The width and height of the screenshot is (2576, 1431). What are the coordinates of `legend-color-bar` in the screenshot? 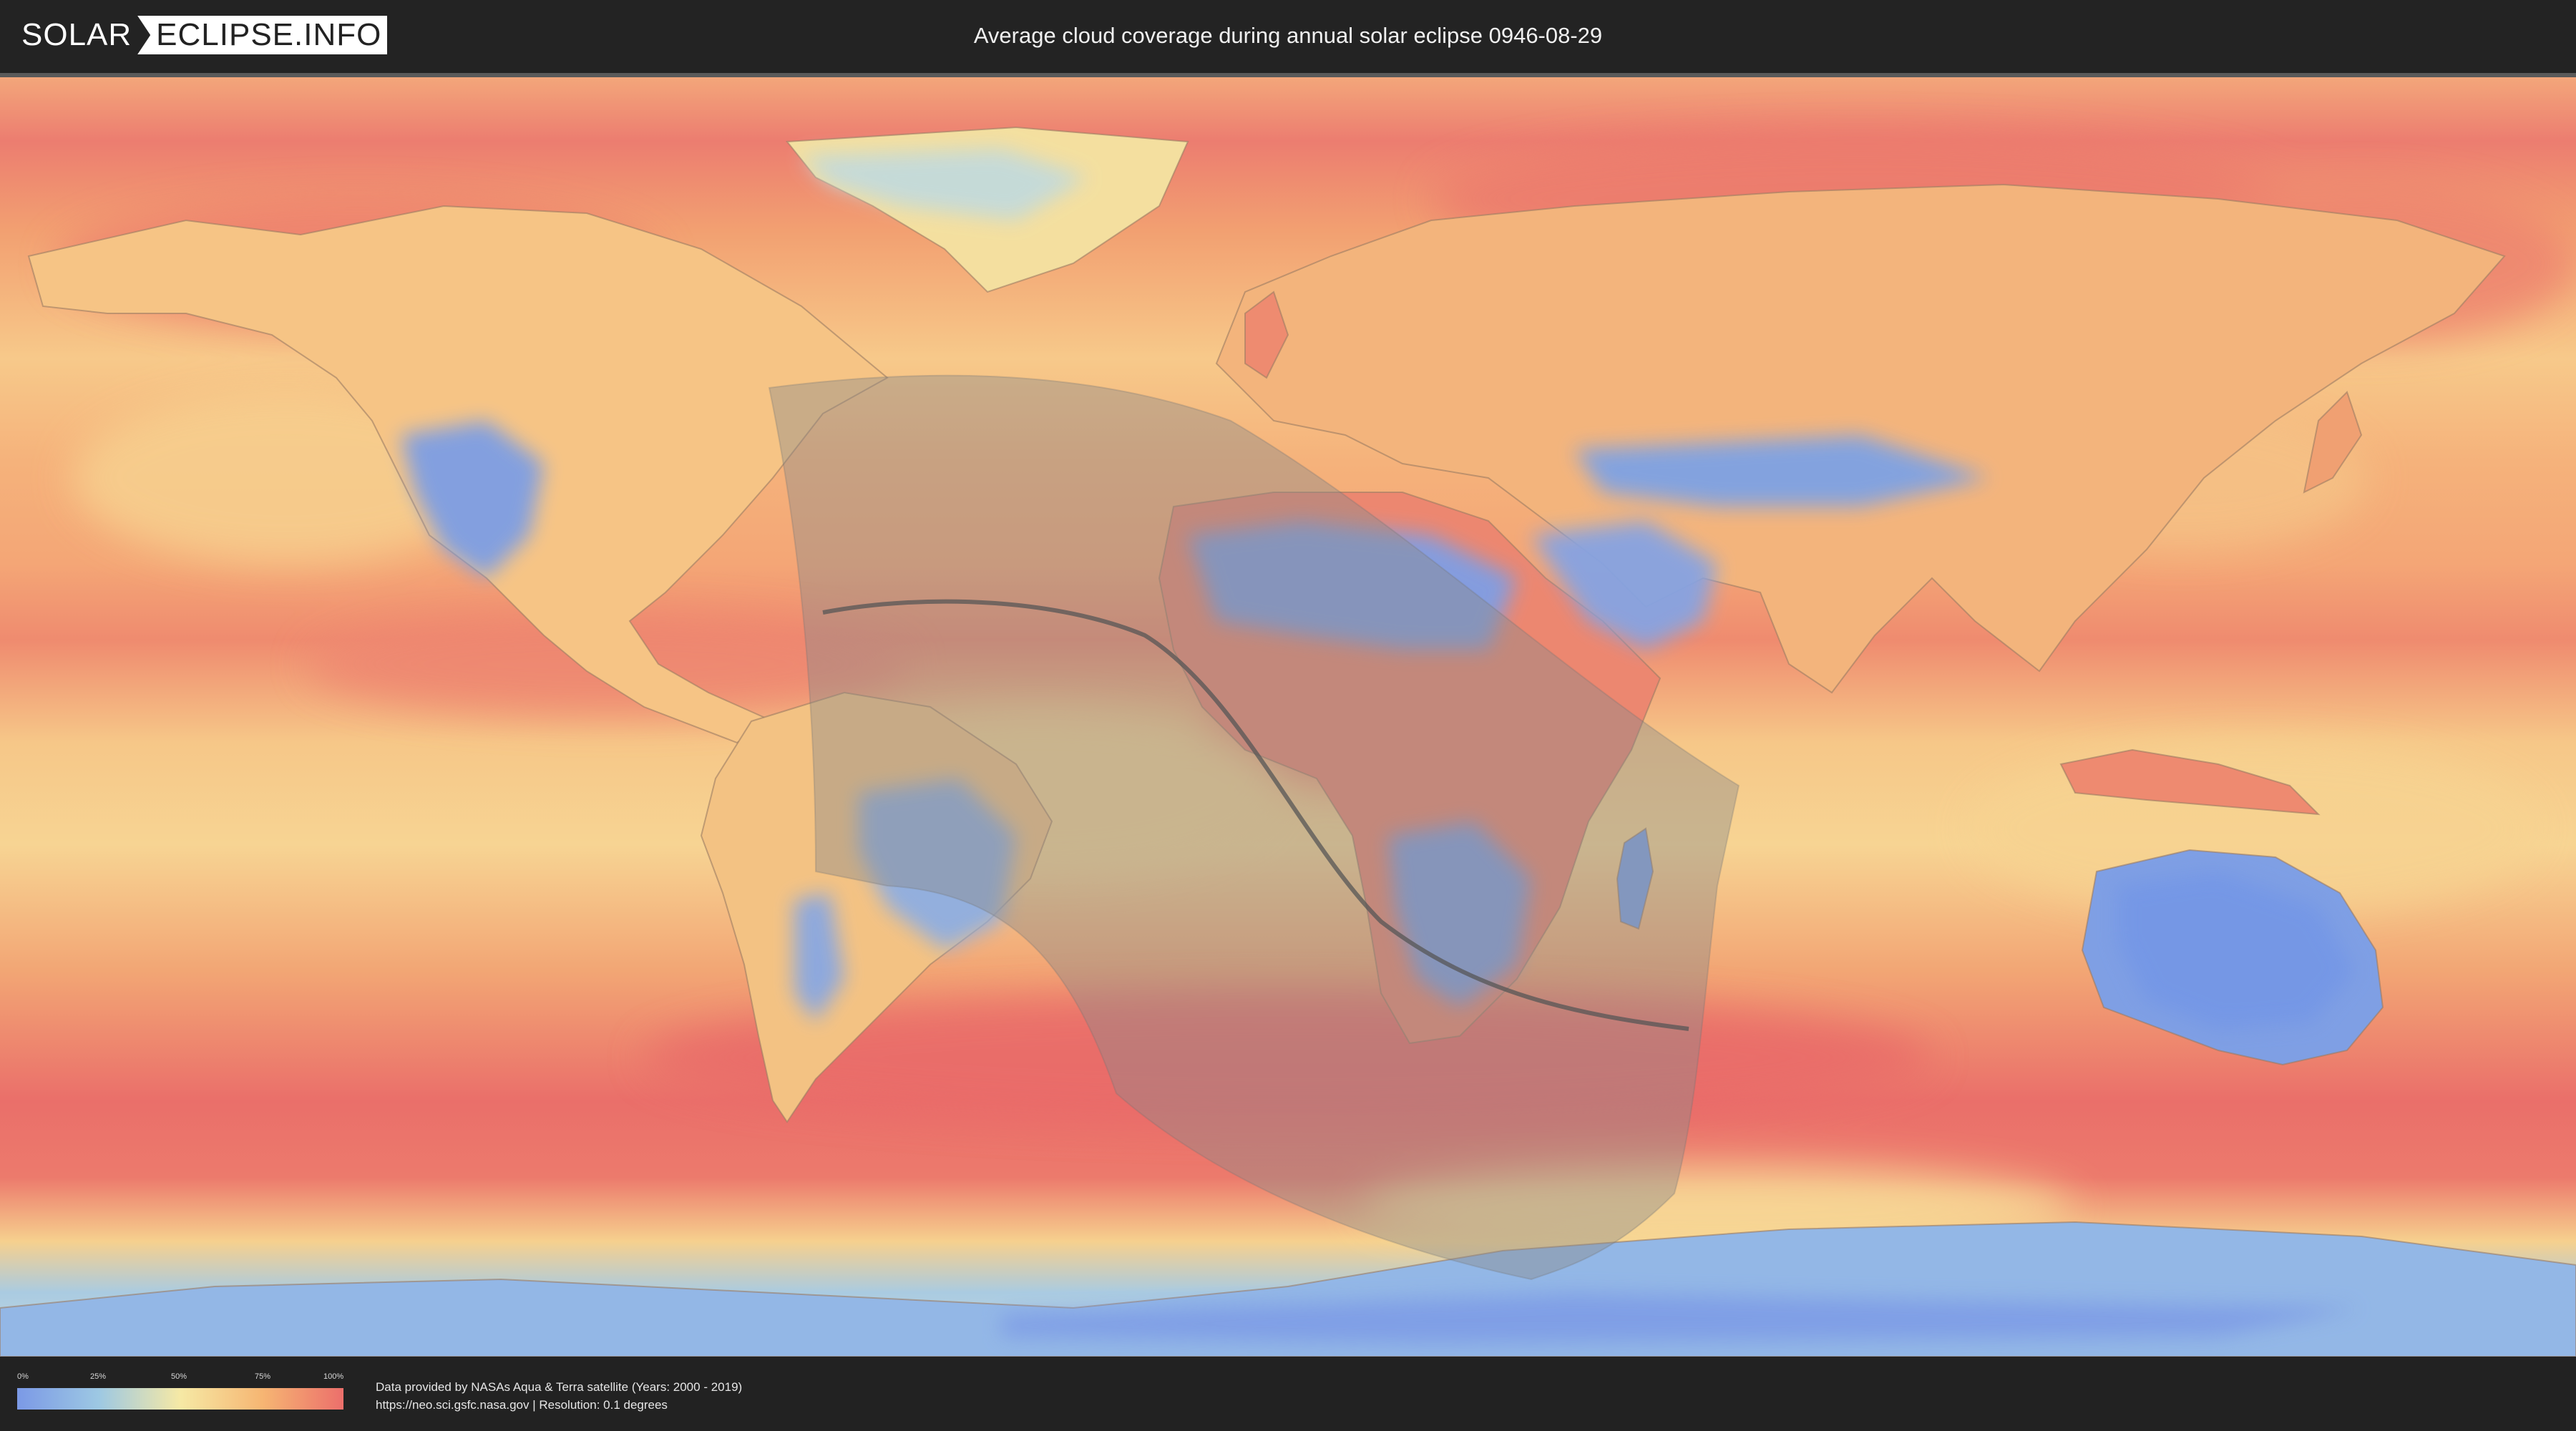 It's located at (180, 1399).